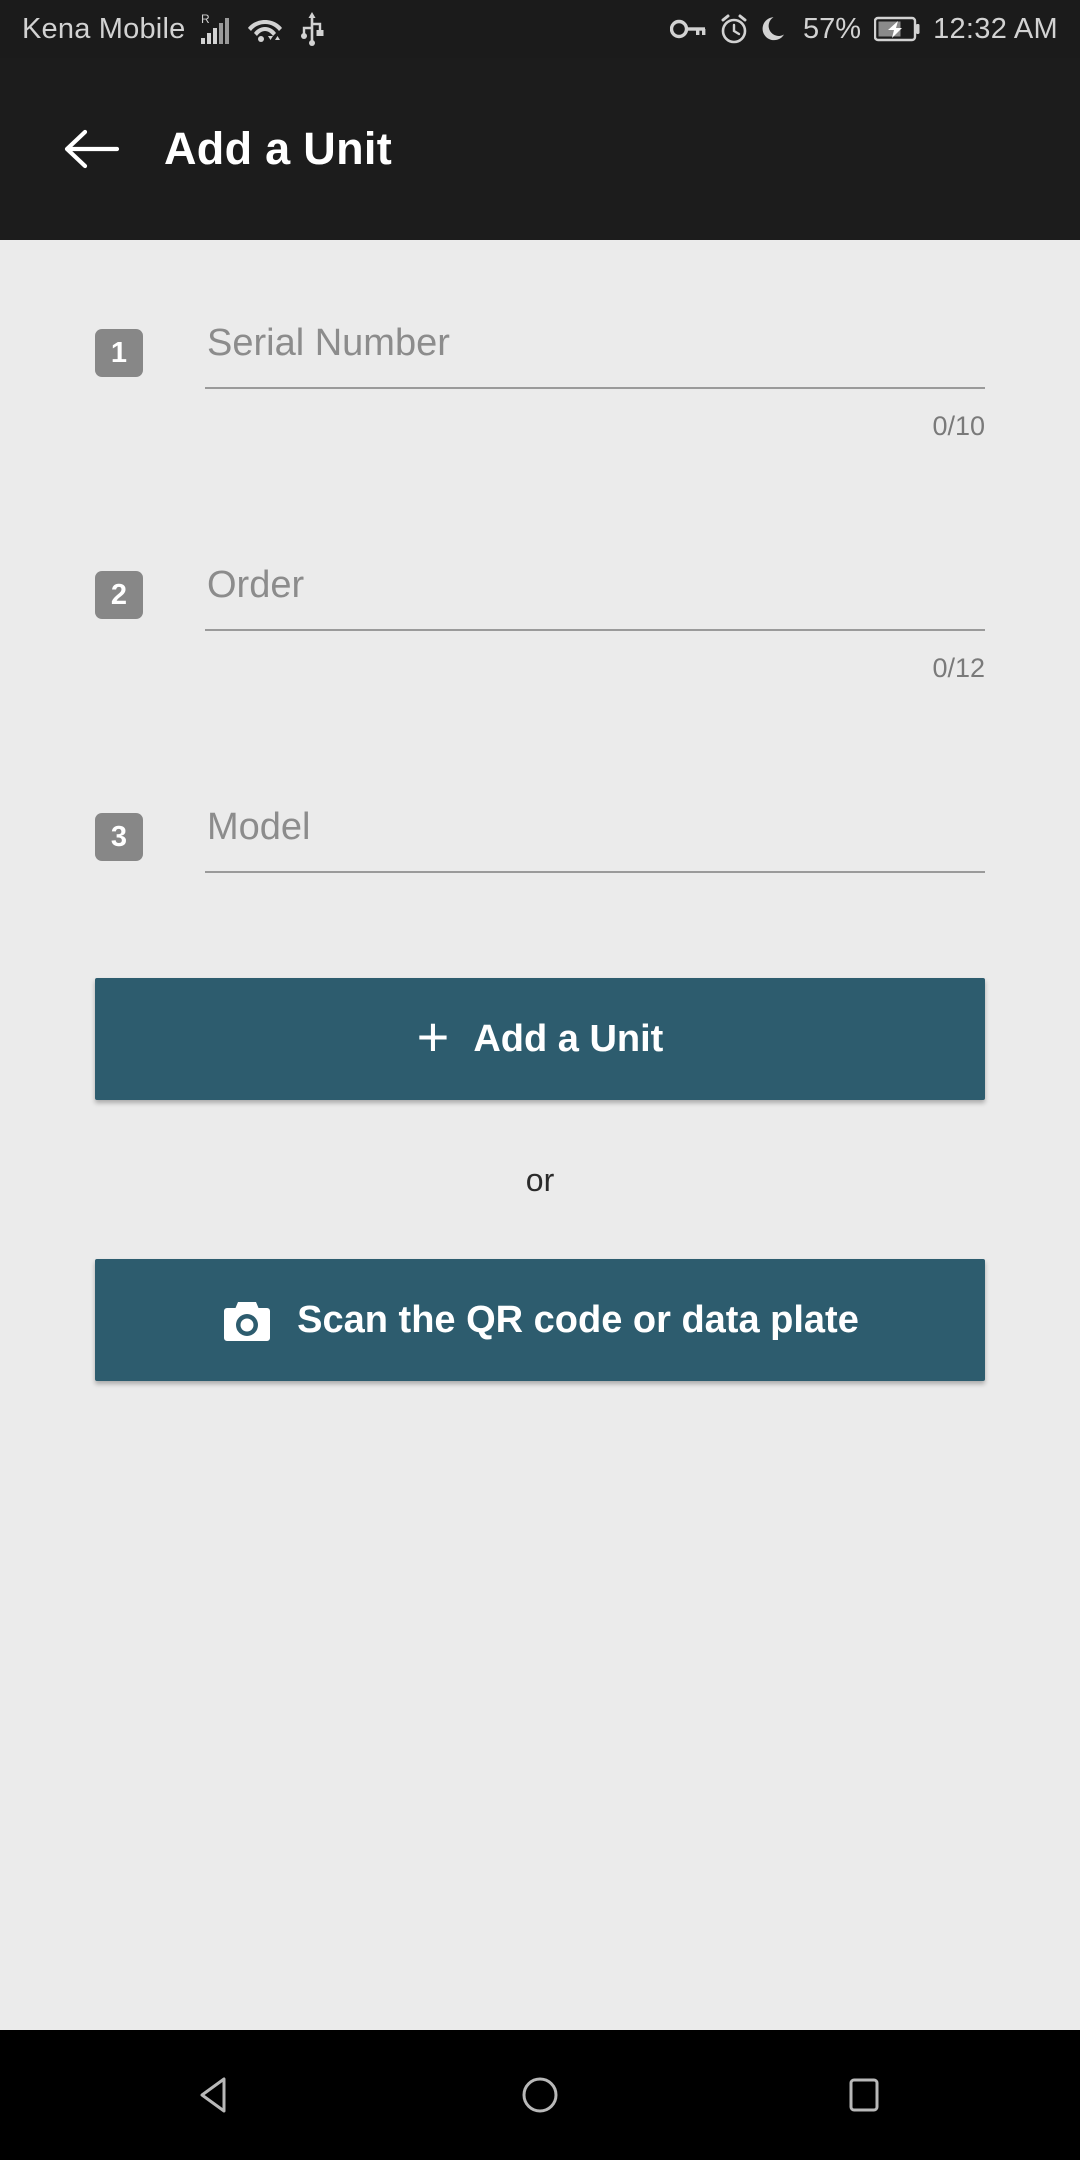 This screenshot has height=2160, width=1080. Describe the element at coordinates (216, 29) in the screenshot. I see `cellular-signal-roaming-icon: R` at that location.